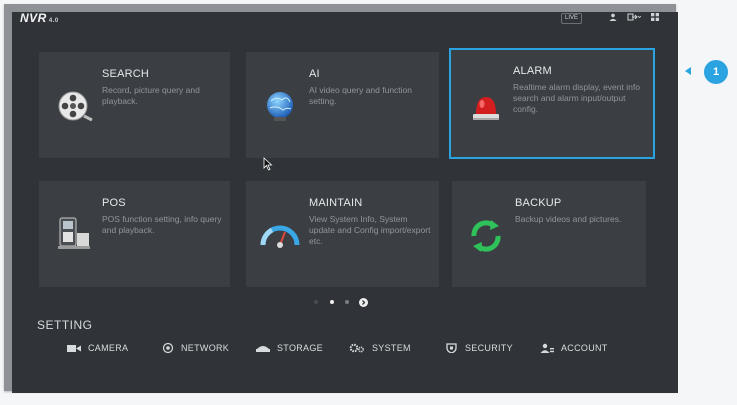  Describe the element at coordinates (547, 348) in the screenshot. I see `account-icon` at that location.